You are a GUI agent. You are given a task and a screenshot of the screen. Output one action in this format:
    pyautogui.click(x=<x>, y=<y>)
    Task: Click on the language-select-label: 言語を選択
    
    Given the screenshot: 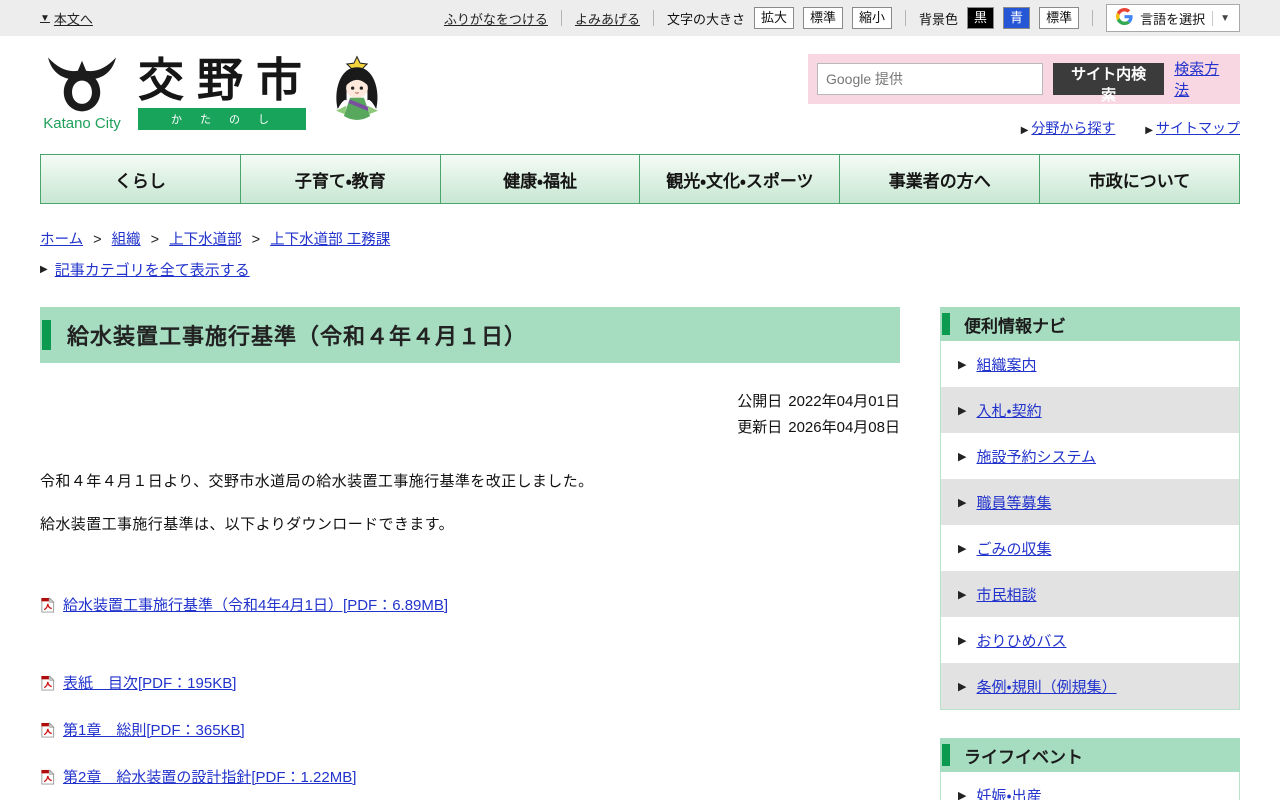 What is the action you would take?
    pyautogui.click(x=1173, y=19)
    